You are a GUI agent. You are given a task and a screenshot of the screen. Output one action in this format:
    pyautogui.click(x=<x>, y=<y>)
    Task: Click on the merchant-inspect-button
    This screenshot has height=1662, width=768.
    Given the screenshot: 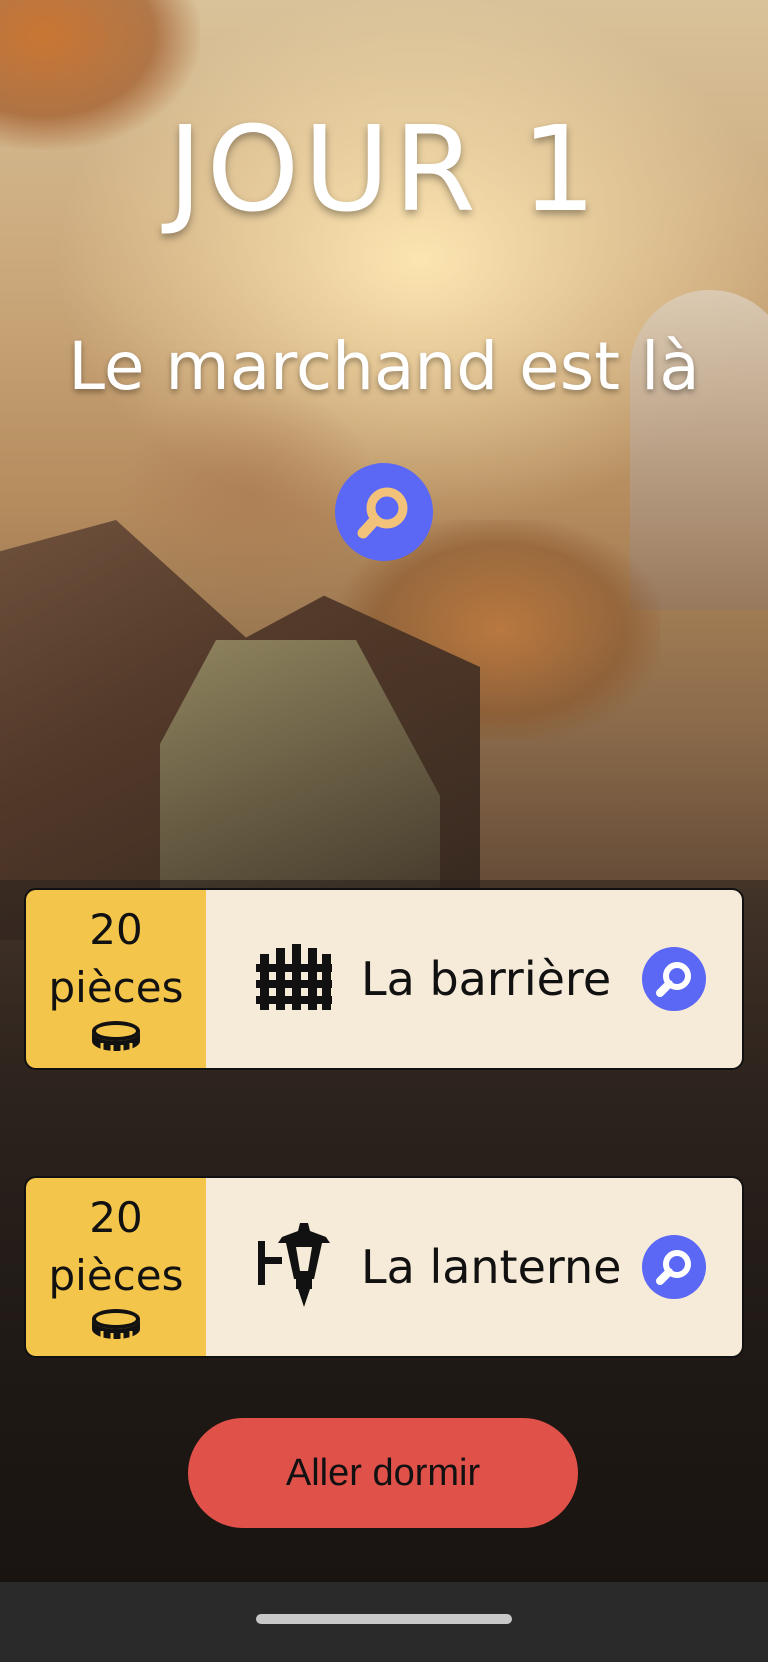 What is the action you would take?
    pyautogui.click(x=384, y=512)
    